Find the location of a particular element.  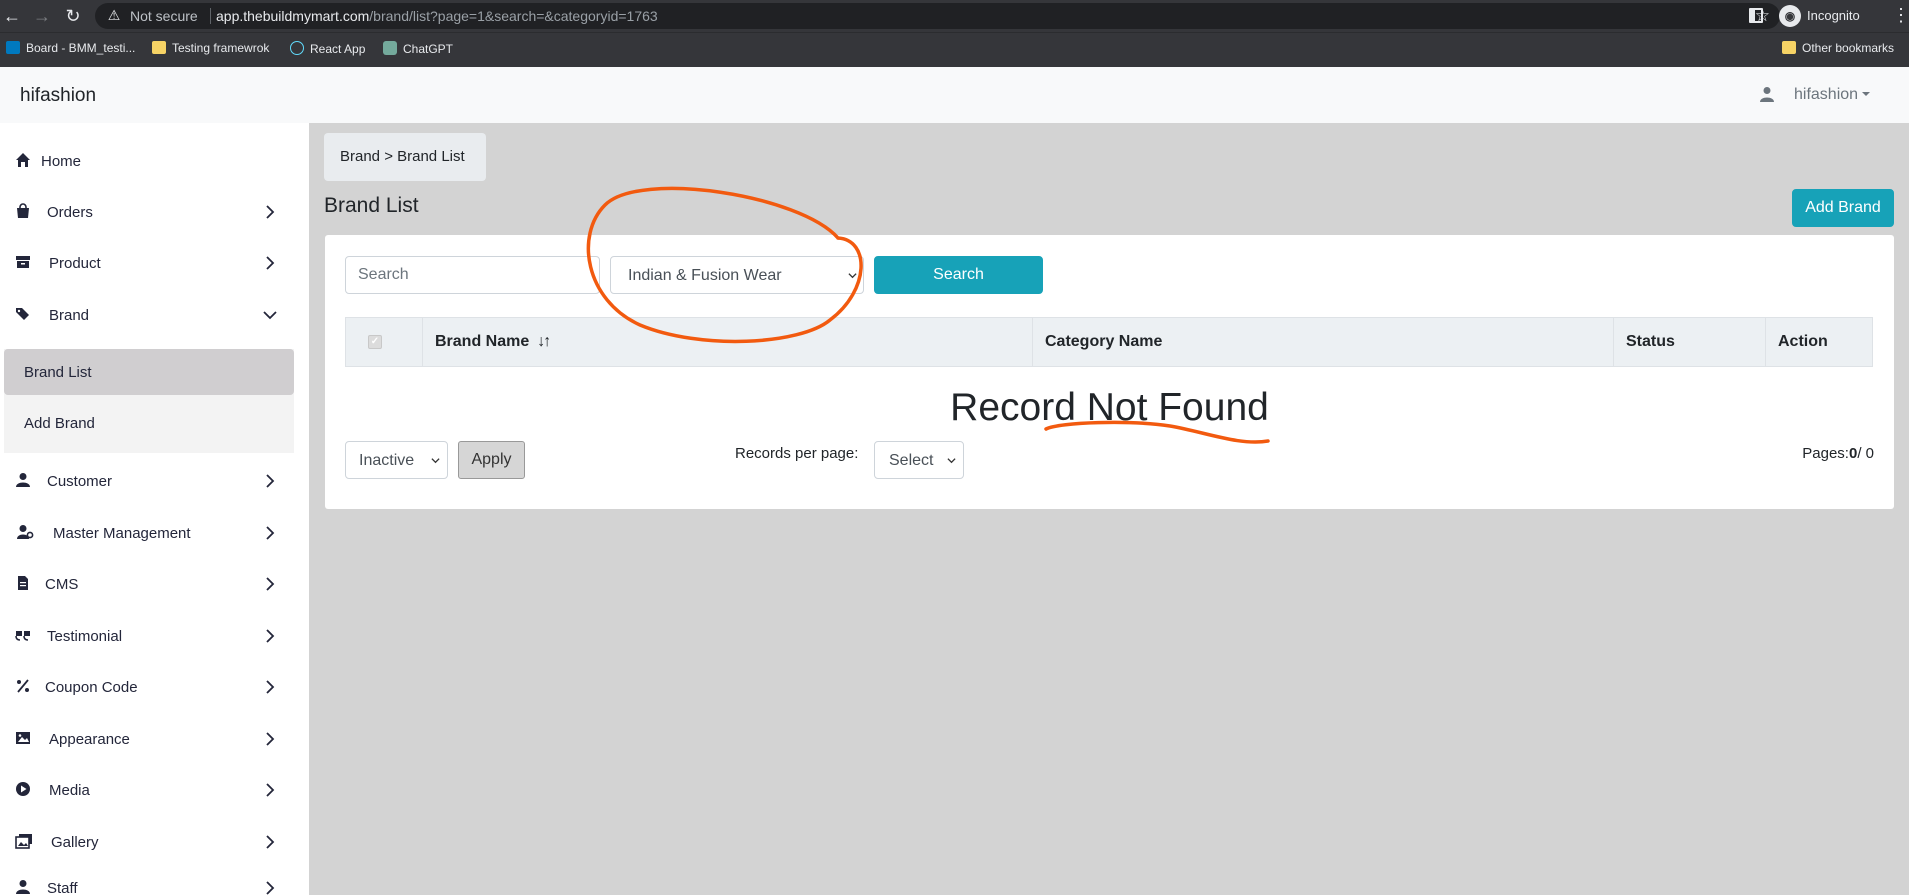

sidebar-item-label: Testimonial is located at coordinates (85, 636).